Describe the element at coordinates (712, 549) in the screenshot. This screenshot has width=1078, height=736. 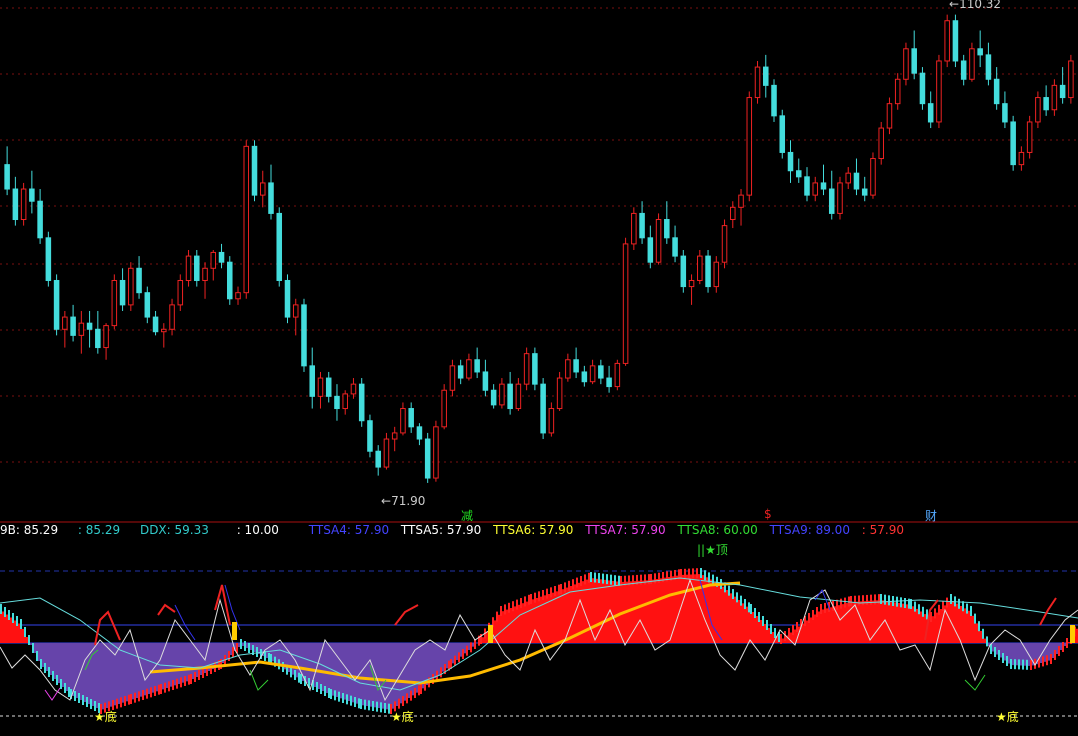
I see `top-signal: ||★顶` at that location.